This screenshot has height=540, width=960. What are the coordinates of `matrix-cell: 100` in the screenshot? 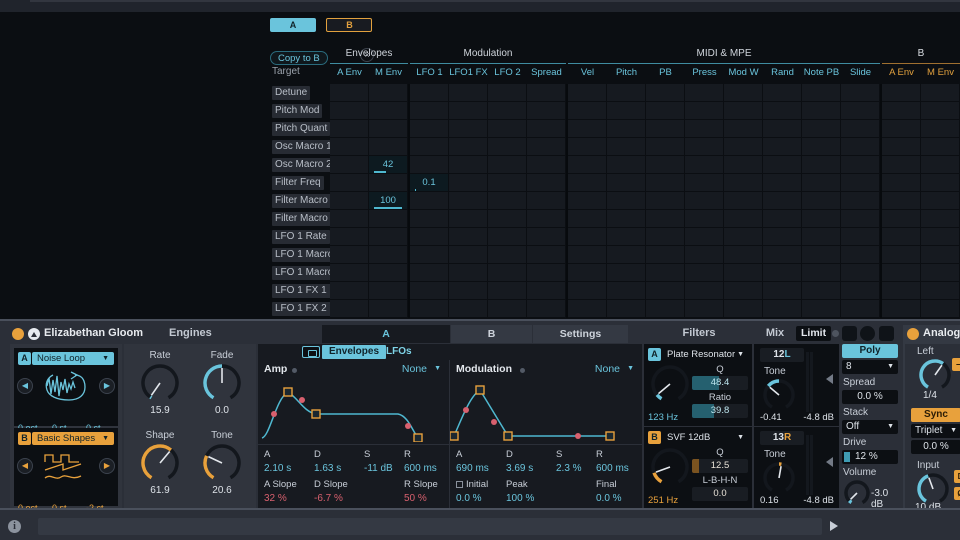 It's located at (388, 201).